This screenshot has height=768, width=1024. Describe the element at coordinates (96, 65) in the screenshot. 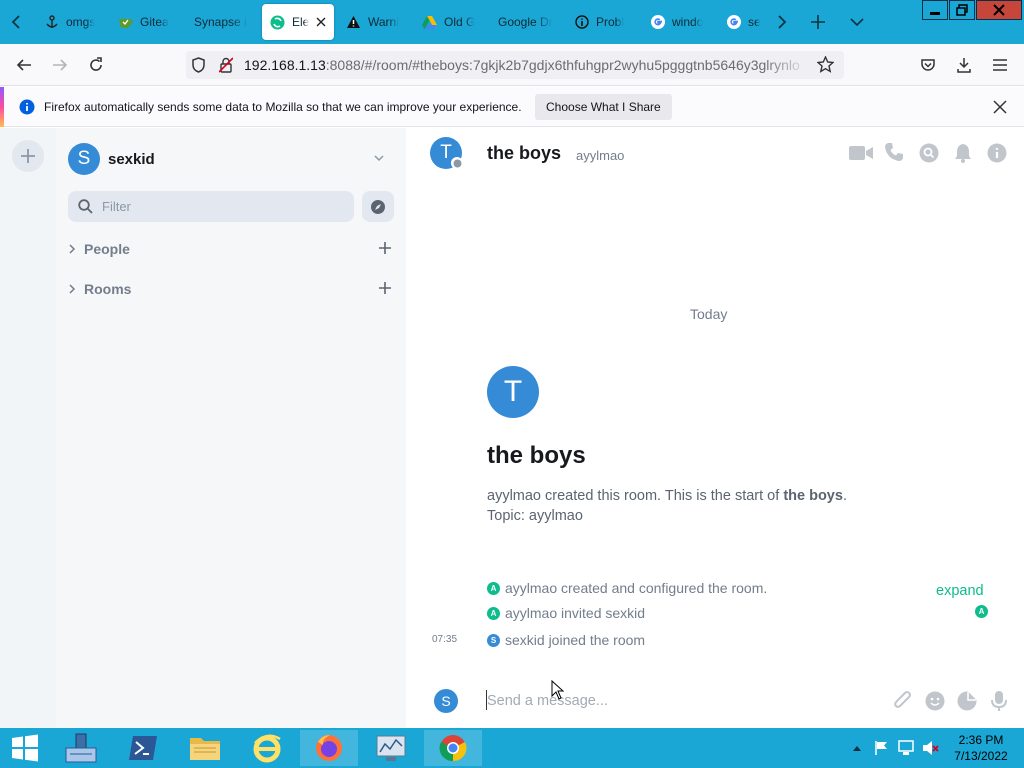

I see `reload-button` at that location.